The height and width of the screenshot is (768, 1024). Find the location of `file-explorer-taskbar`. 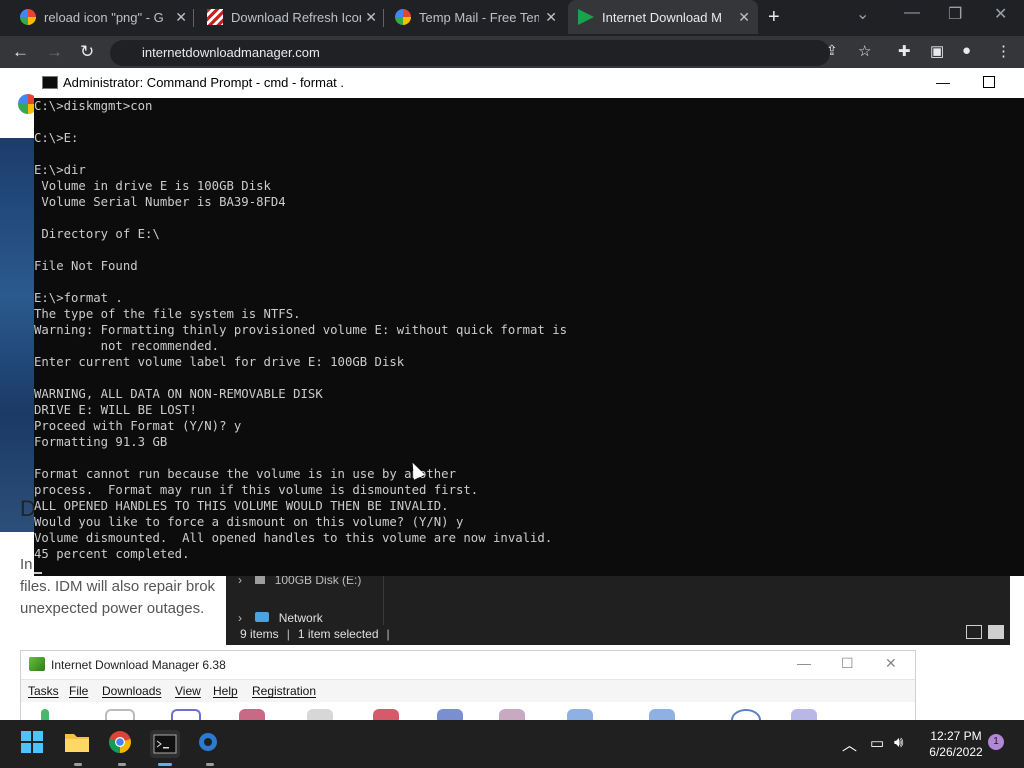

file-explorer-taskbar is located at coordinates (78, 748).